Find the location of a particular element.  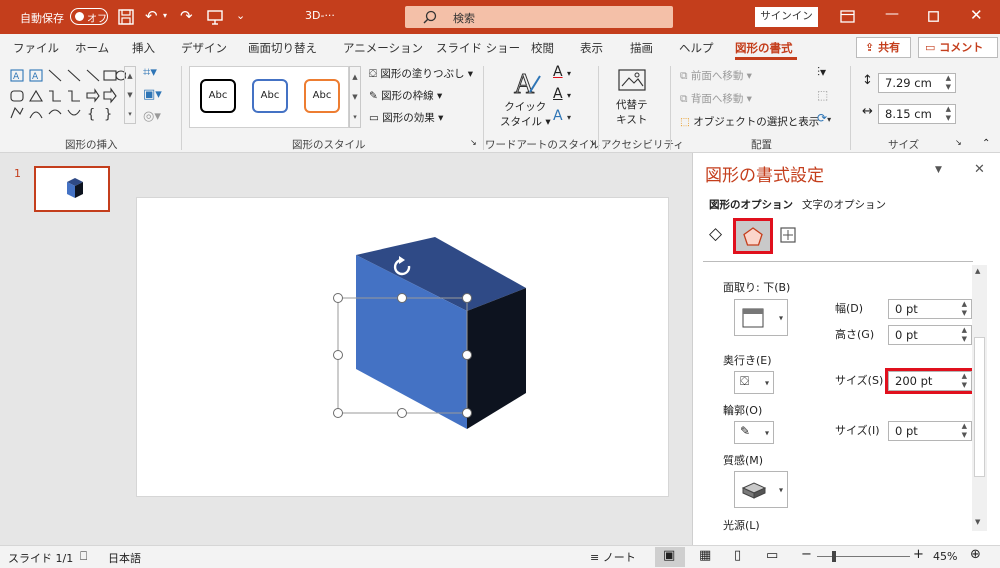

depth-size-input: 200 pt ▲ ▼ is located at coordinates (930, 381).